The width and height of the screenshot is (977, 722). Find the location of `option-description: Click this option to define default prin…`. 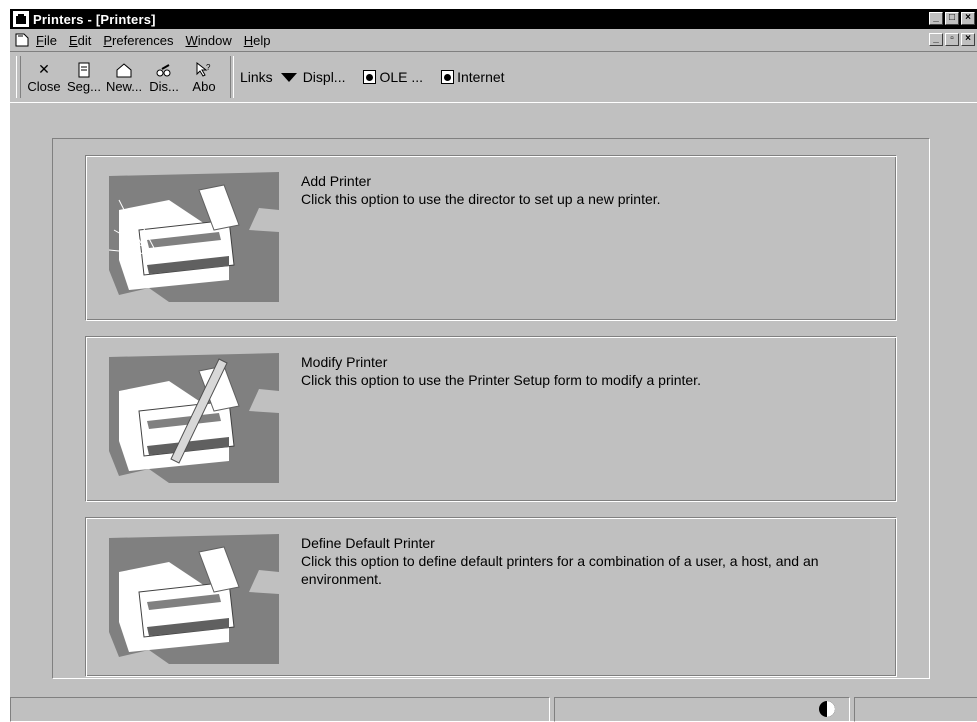

option-description: Click this option to define default prin… is located at coordinates (560, 570).